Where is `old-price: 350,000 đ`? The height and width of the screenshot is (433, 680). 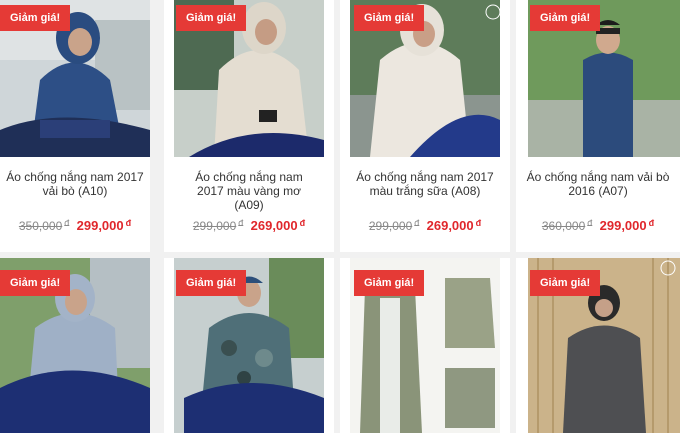
old-price: 350,000 đ is located at coordinates (44, 225).